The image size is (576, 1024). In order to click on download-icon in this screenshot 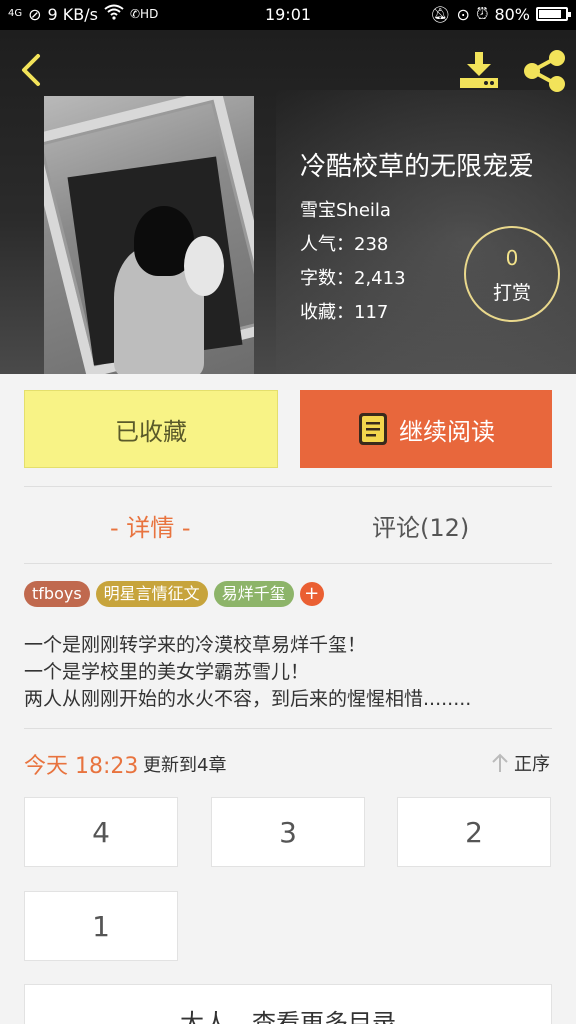, I will do `click(479, 70)`.